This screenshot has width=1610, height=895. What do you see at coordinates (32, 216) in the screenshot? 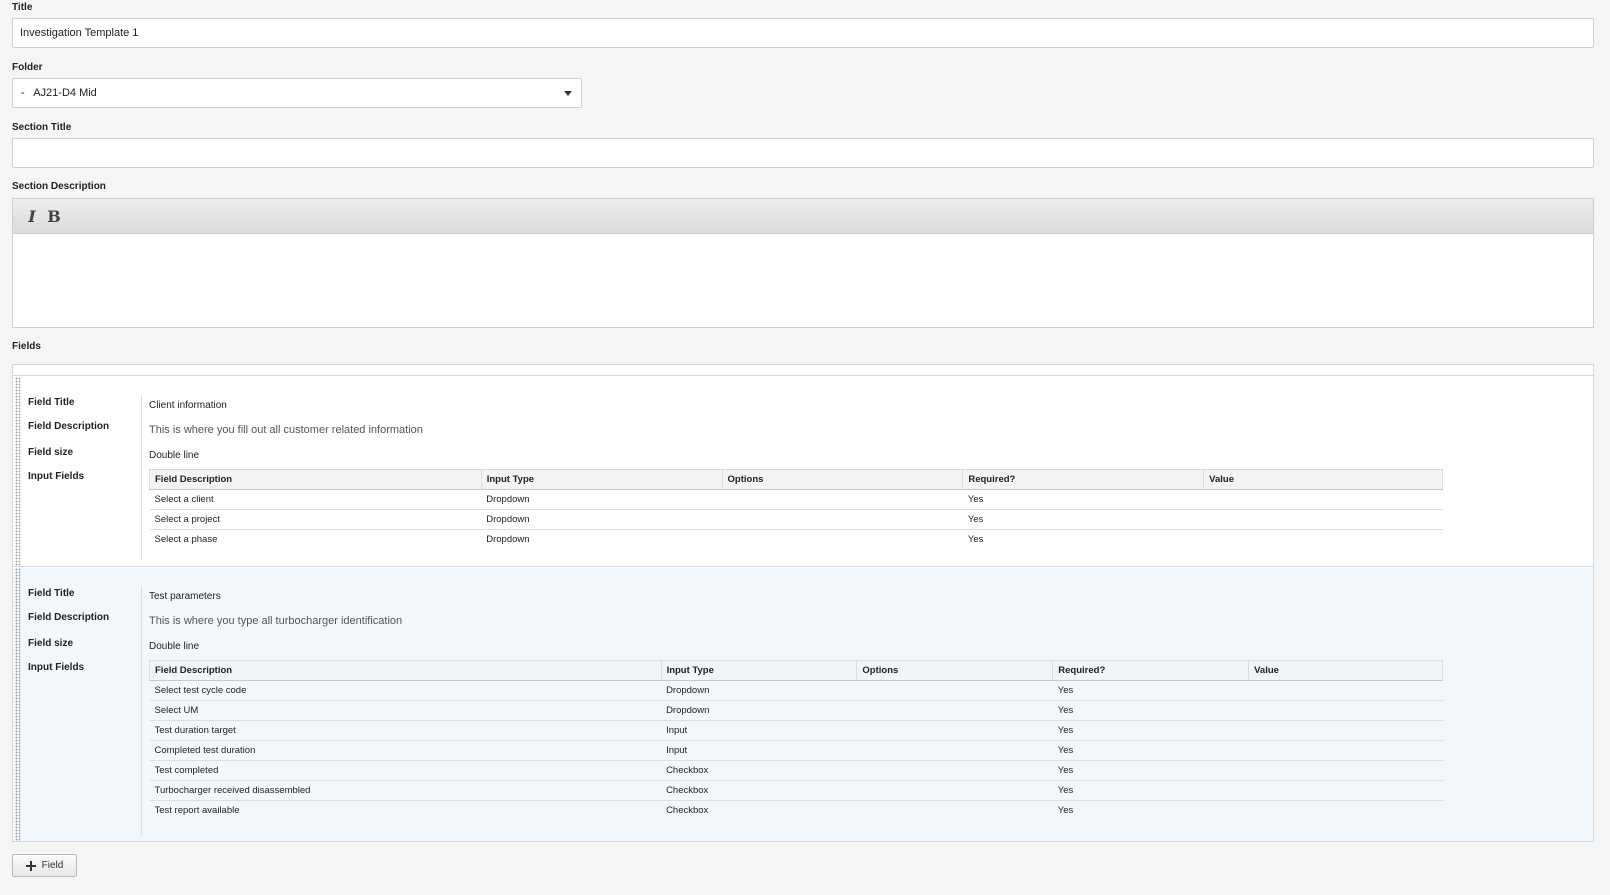
I see `italic-button: I` at bounding box center [32, 216].